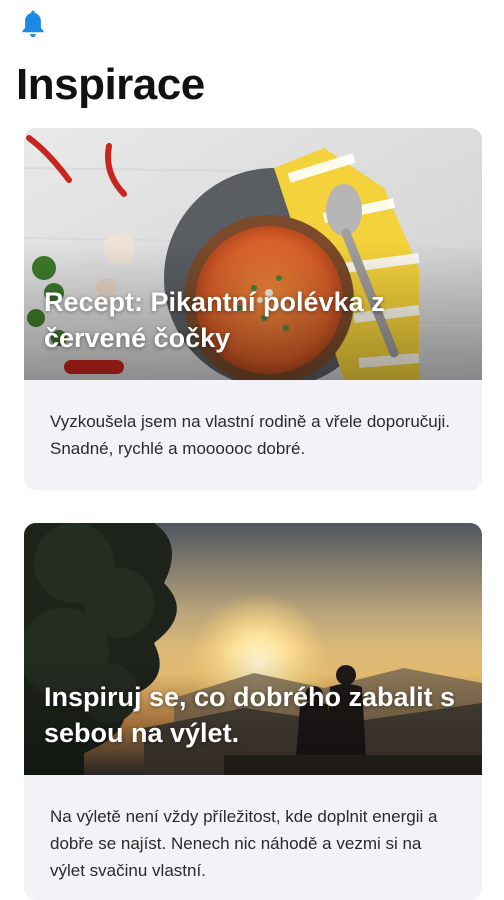  I want to click on bell-icon, so click(33, 24).